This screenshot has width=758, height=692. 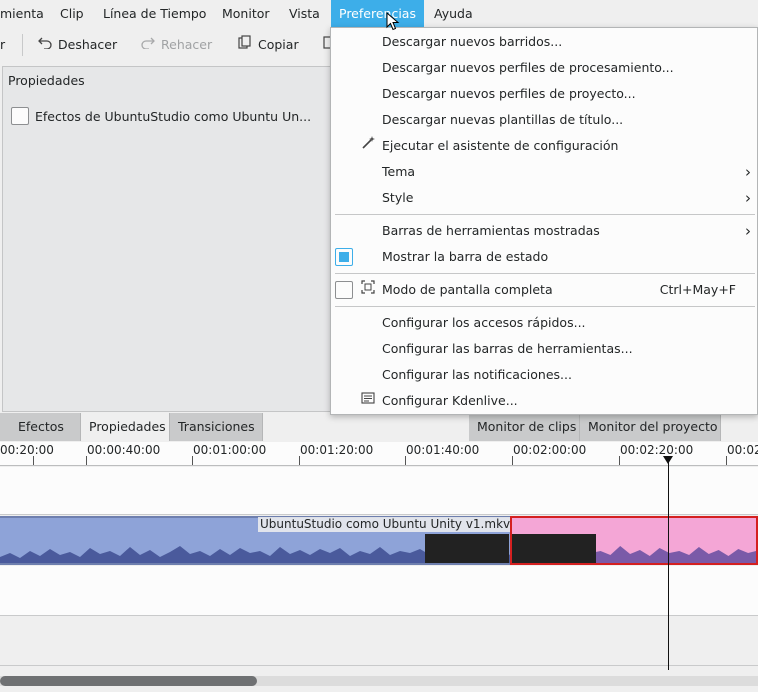 I want to click on tab-efectos: Efectos, so click(x=40, y=427).